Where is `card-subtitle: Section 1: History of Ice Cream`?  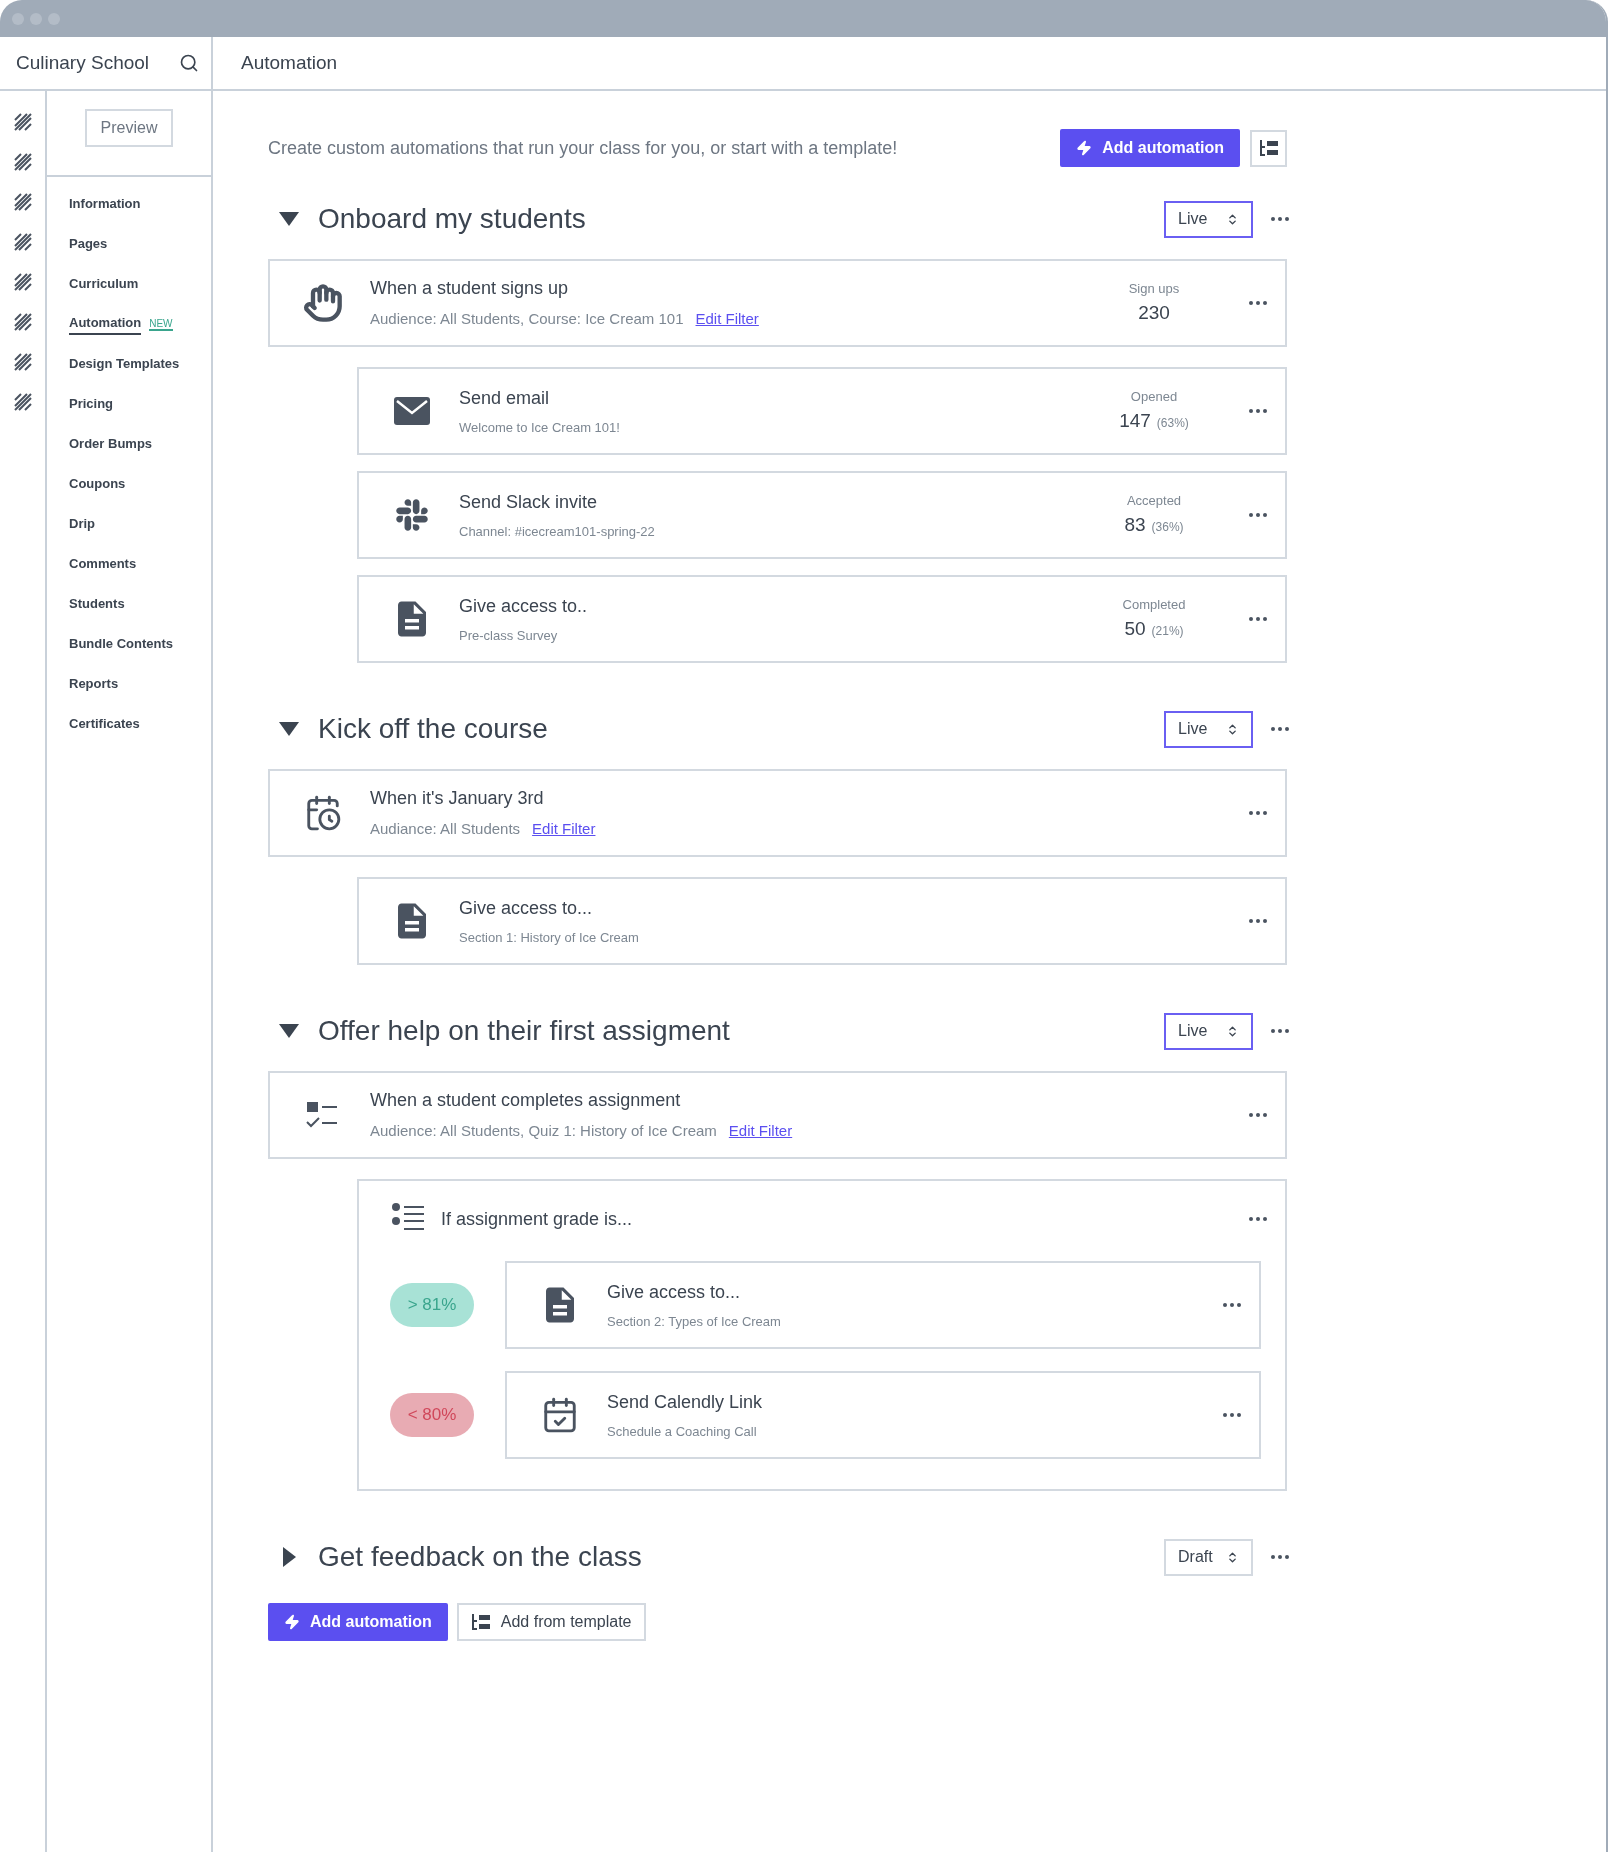
card-subtitle: Section 1: History of Ice Cream is located at coordinates (549, 937).